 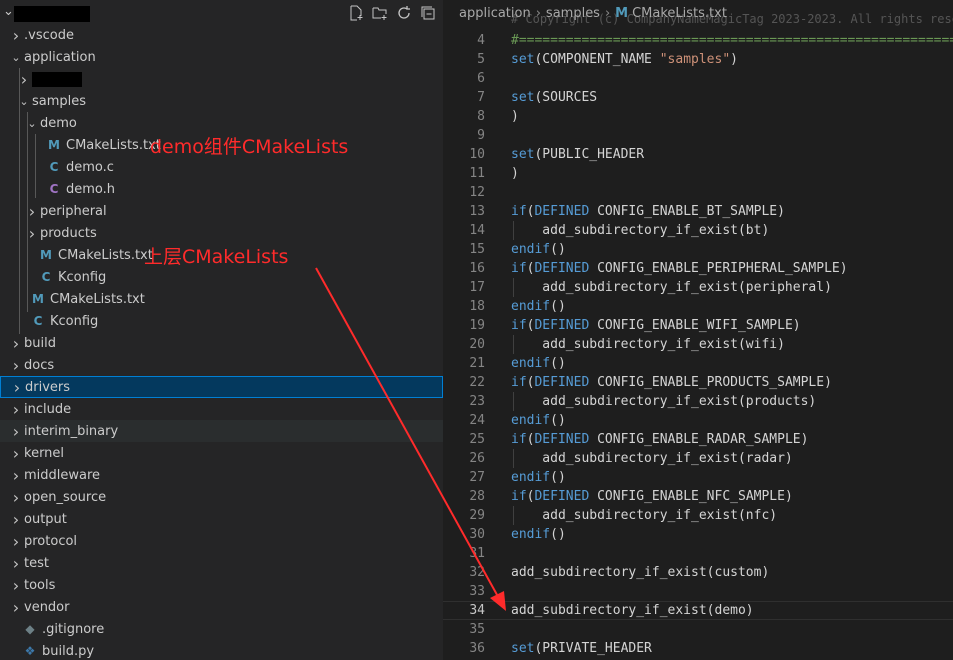 I want to click on code-line: 9, so click(x=698, y=135).